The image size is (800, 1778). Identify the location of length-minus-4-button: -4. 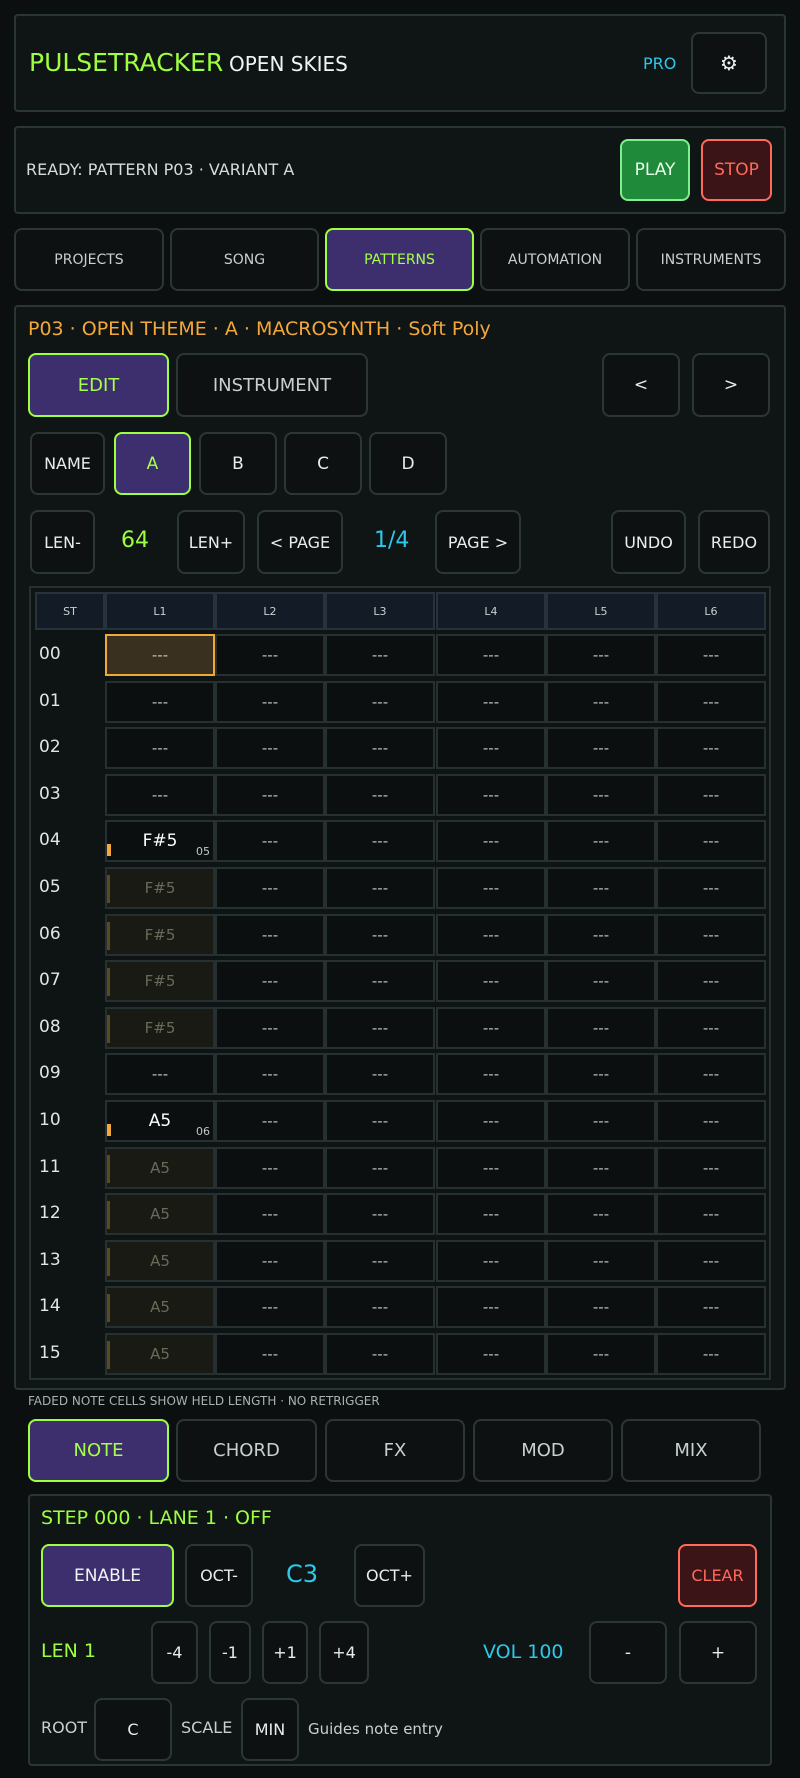
(174, 1652).